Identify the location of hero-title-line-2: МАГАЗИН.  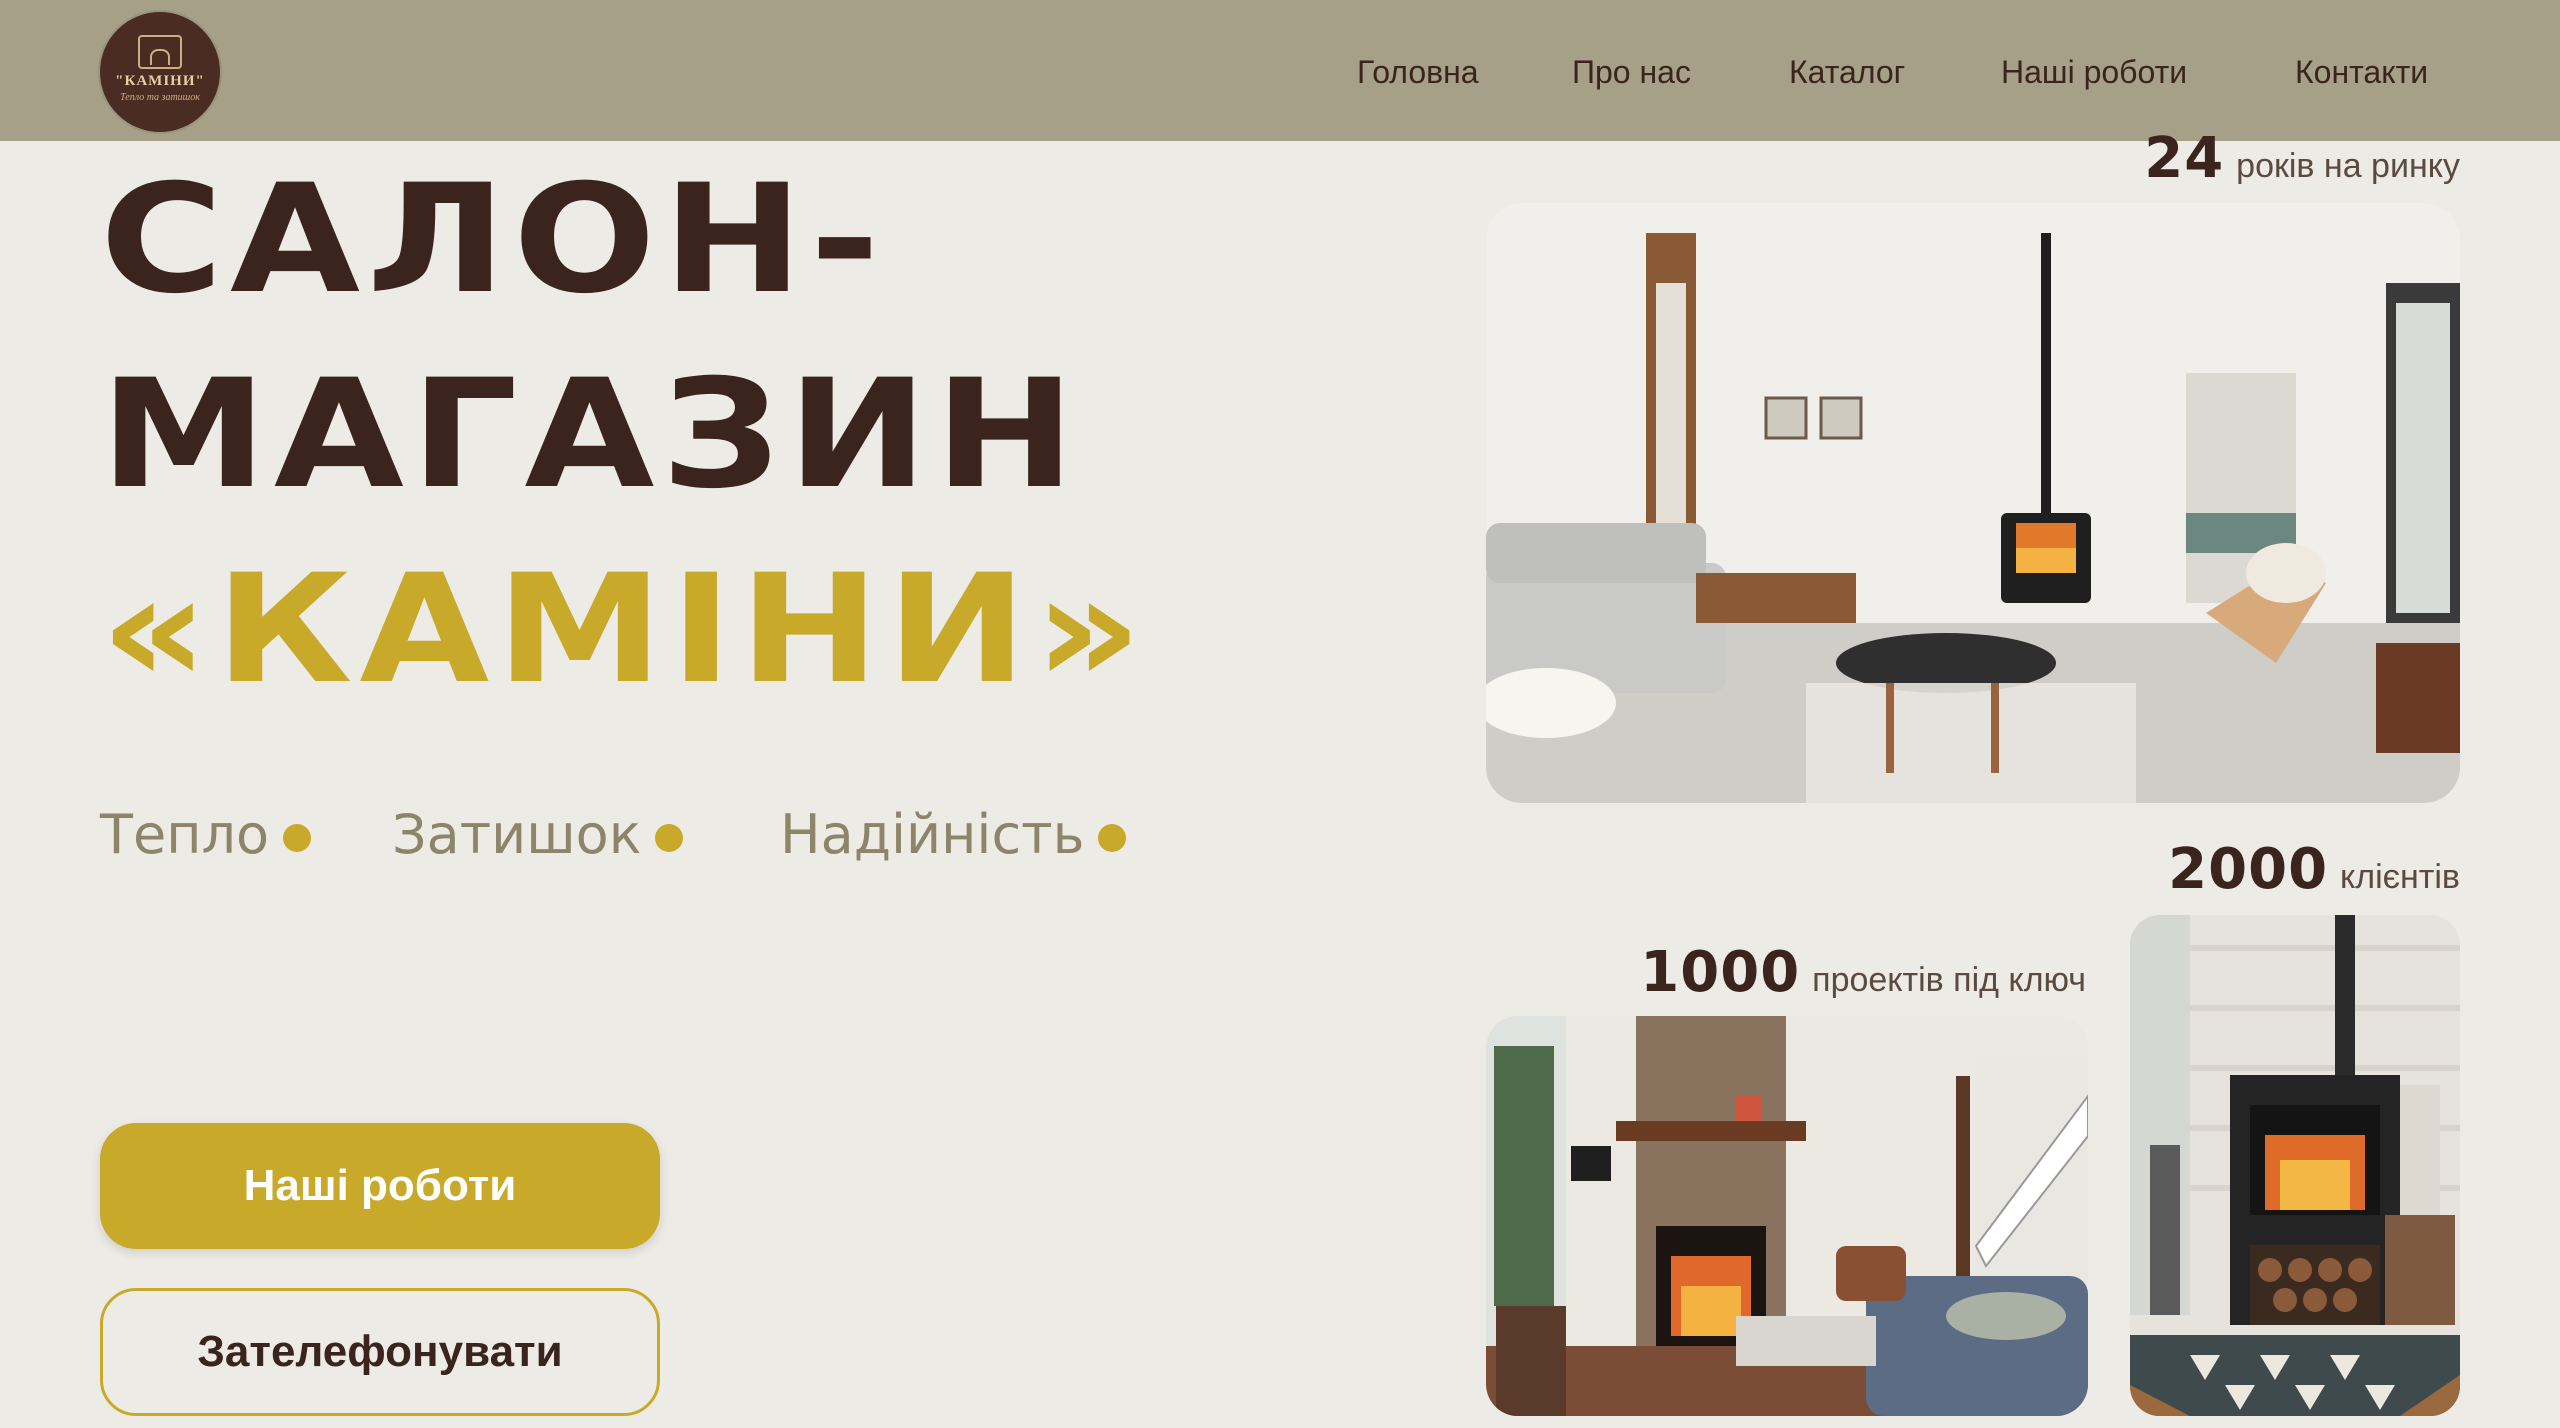
(591, 435).